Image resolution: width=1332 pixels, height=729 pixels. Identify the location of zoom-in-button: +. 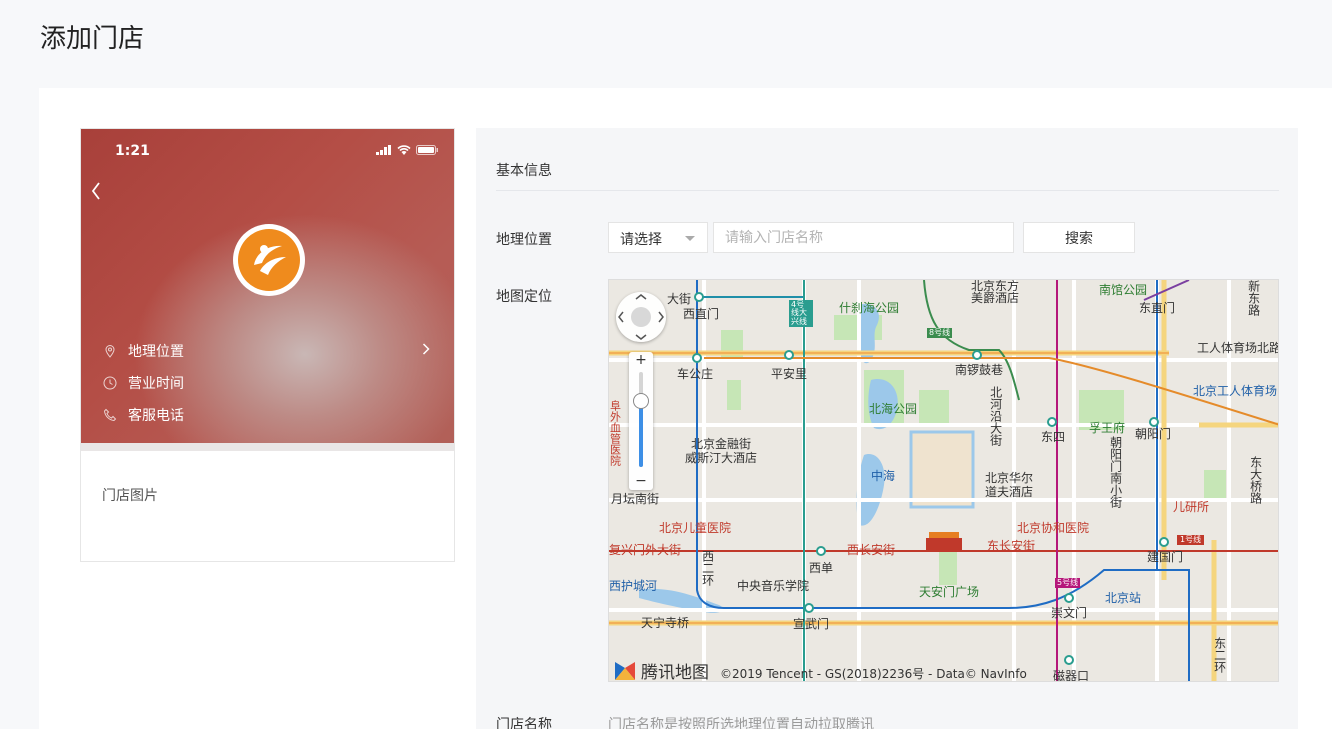
(641, 360).